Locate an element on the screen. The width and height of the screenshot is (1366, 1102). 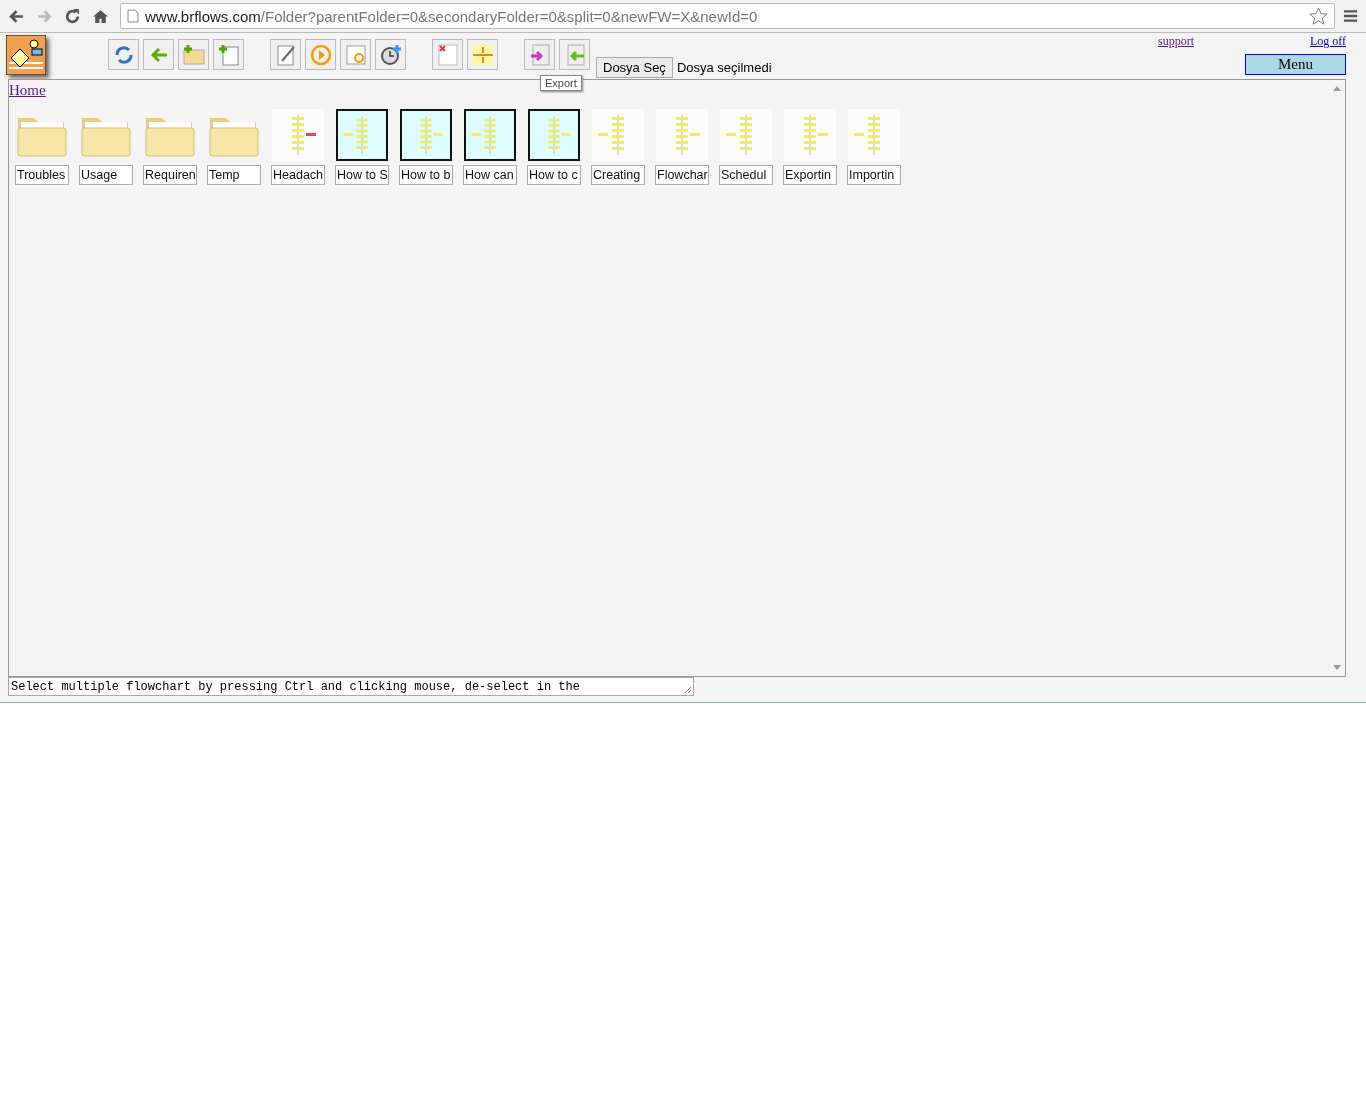
item-label: How to c is located at coordinates (554, 175).